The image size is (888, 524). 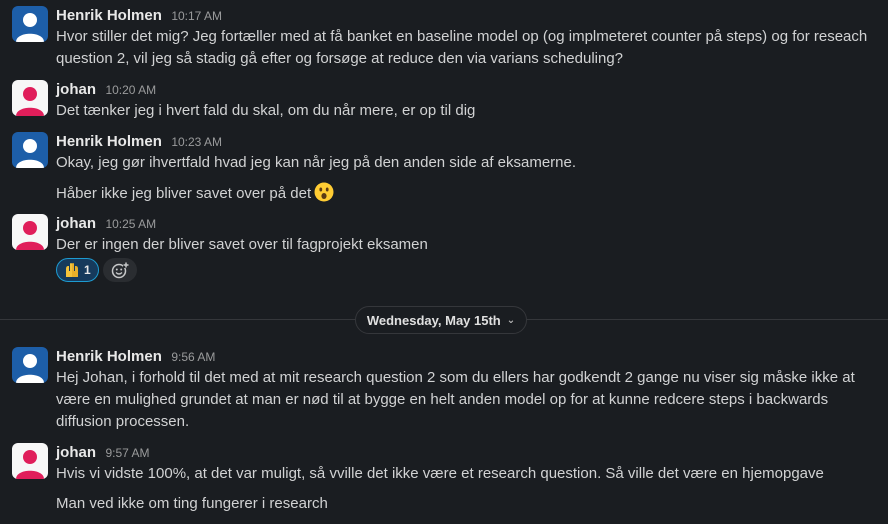 What do you see at coordinates (196, 142) in the screenshot?
I see `timestamp: 10:23 AM` at bounding box center [196, 142].